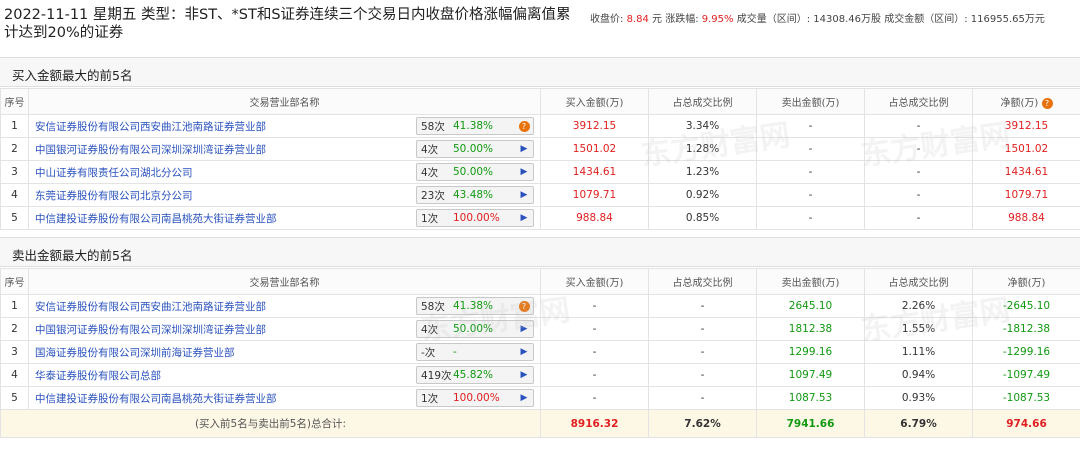  Describe the element at coordinates (926, 19) in the screenshot. I see `amount-label: 成交金额（区间）:` at that location.